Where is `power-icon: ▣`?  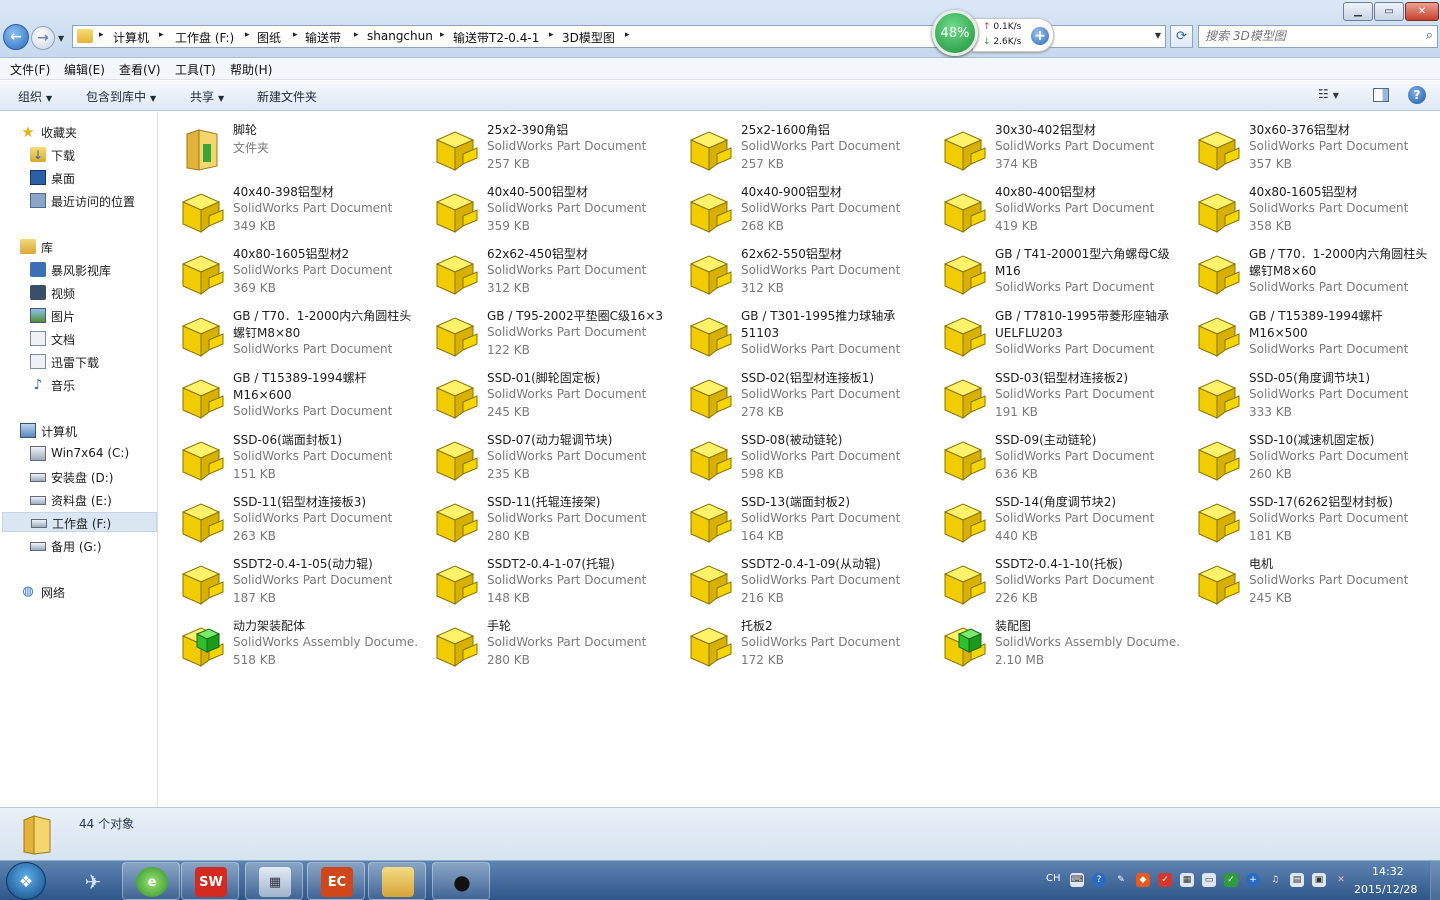 power-icon: ▣ is located at coordinates (1319, 880).